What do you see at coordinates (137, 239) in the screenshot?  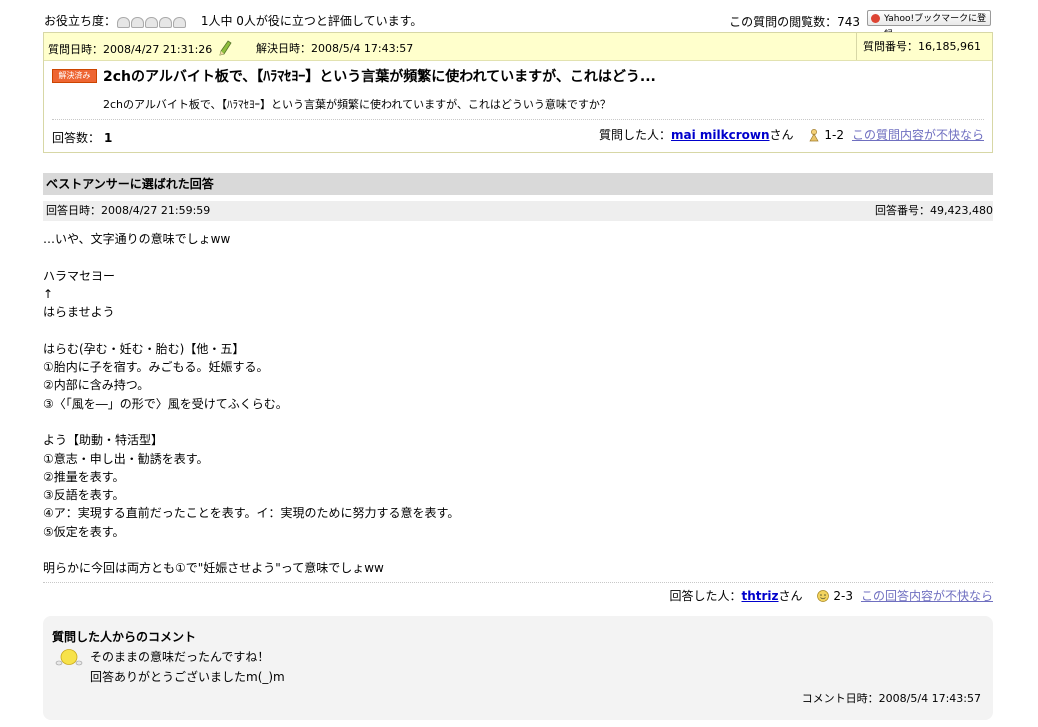 I see `answer-line: …いや、文字通りの意味でしょww` at bounding box center [137, 239].